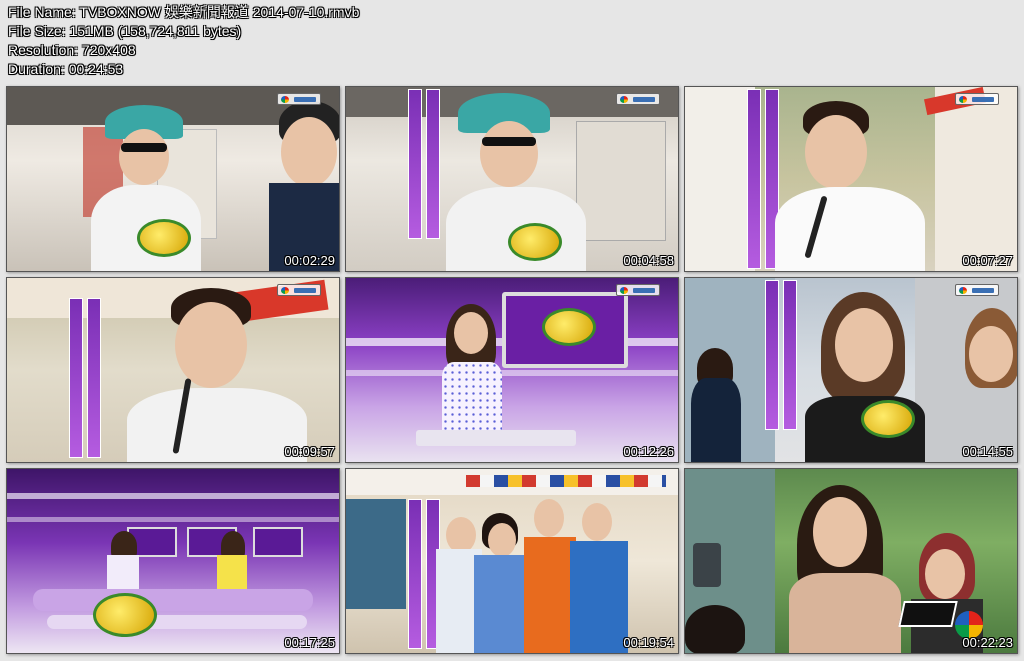 This screenshot has width=1024, height=661. Describe the element at coordinates (987, 260) in the screenshot. I see `thumbnail-3-timestamp: 00:07:27` at that location.